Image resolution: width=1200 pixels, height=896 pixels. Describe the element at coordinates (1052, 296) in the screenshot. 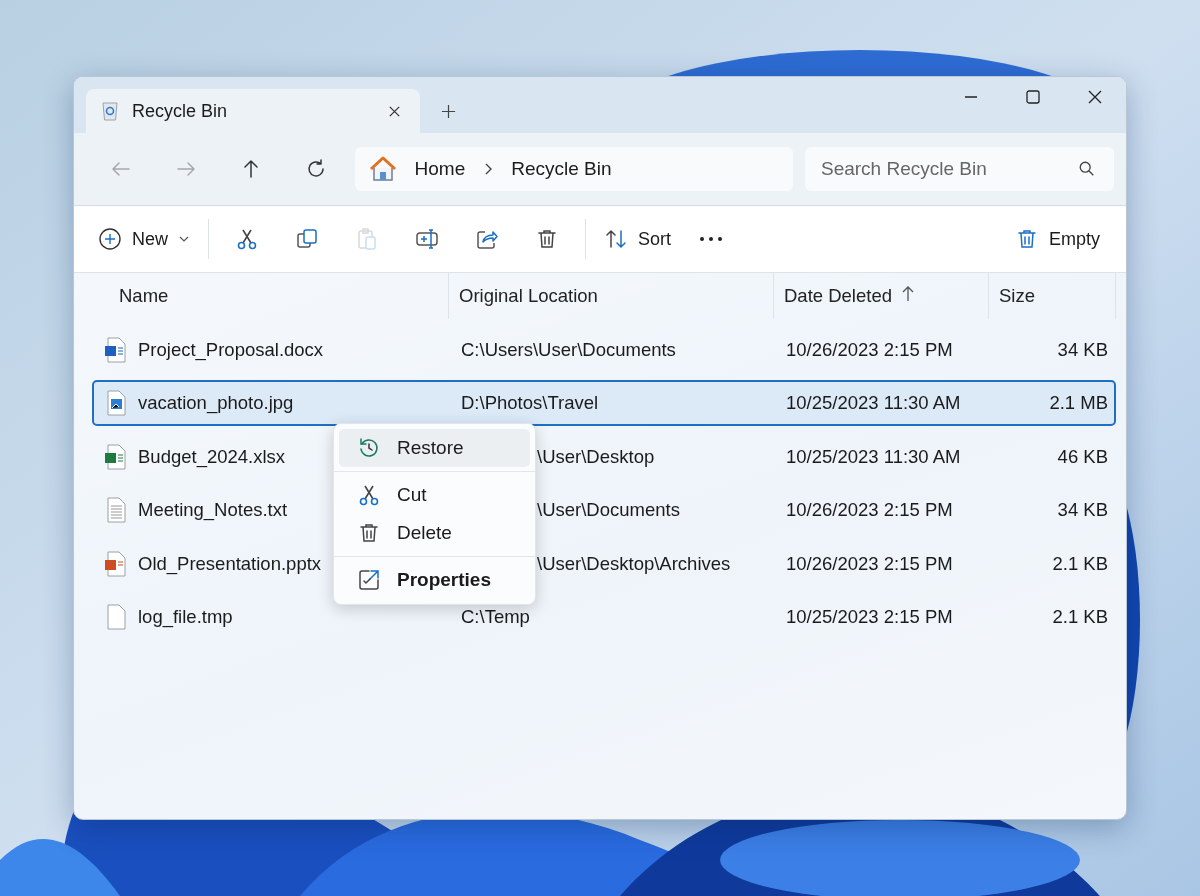

I see `column-header: Size` at that location.